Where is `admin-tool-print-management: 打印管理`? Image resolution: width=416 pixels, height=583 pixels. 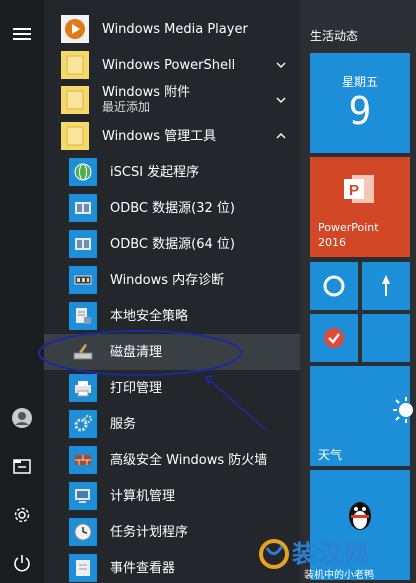
admin-tool-print-management: 打印管理 is located at coordinates (172, 388).